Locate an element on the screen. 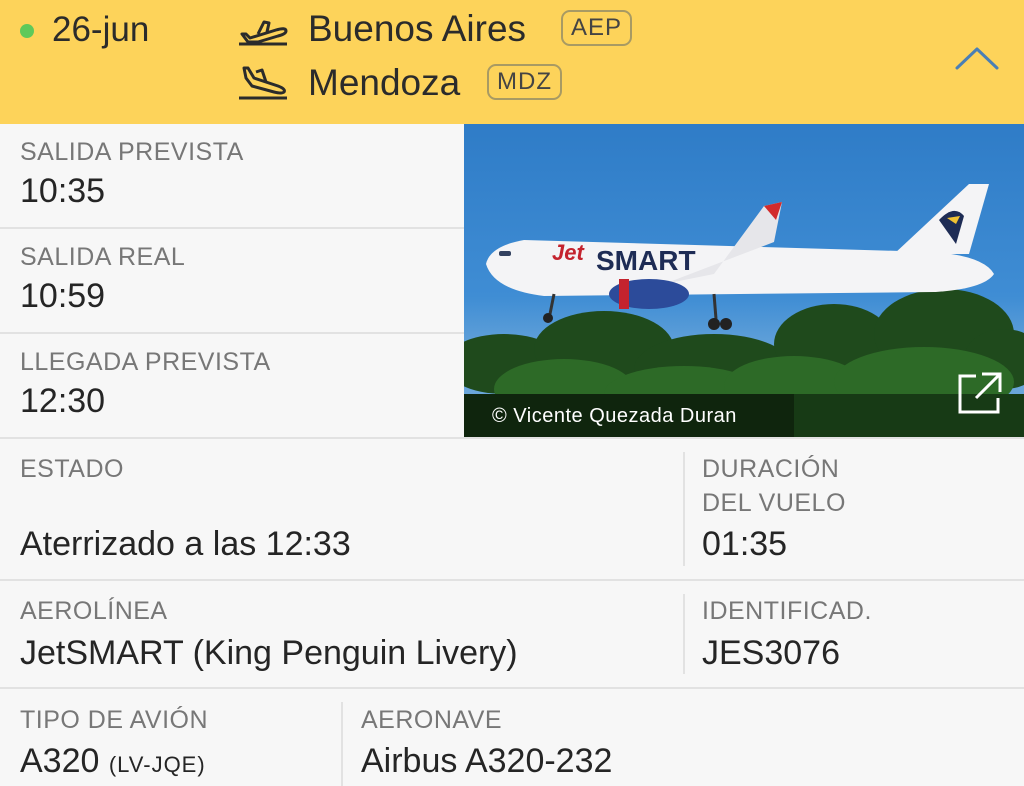  aircraft-model-value: Airbus A320-232 is located at coordinates (487, 761).